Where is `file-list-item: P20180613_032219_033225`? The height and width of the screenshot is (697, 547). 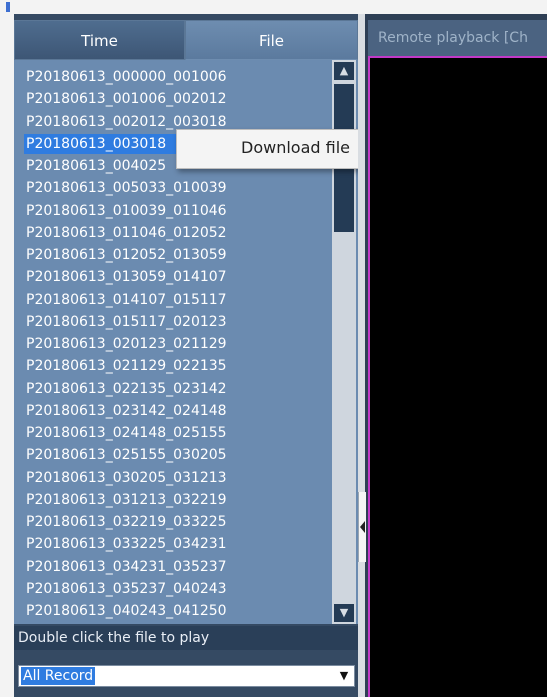
file-list-item: P20180613_032219_033225 is located at coordinates (126, 522).